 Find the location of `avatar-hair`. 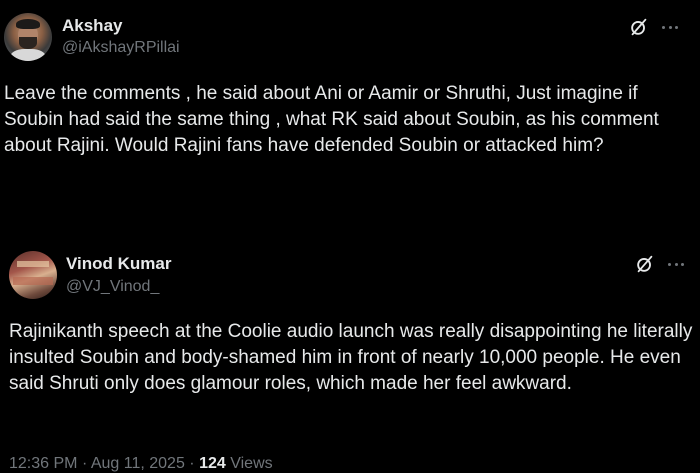

avatar-hair is located at coordinates (28, 24).